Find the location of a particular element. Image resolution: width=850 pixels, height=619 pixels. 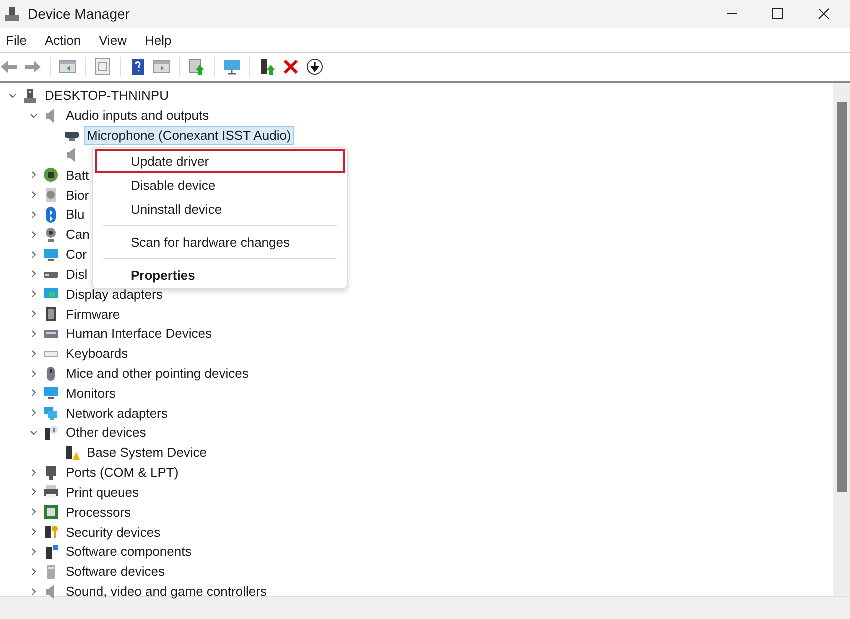

tree-item: Bior is located at coordinates (77, 195).